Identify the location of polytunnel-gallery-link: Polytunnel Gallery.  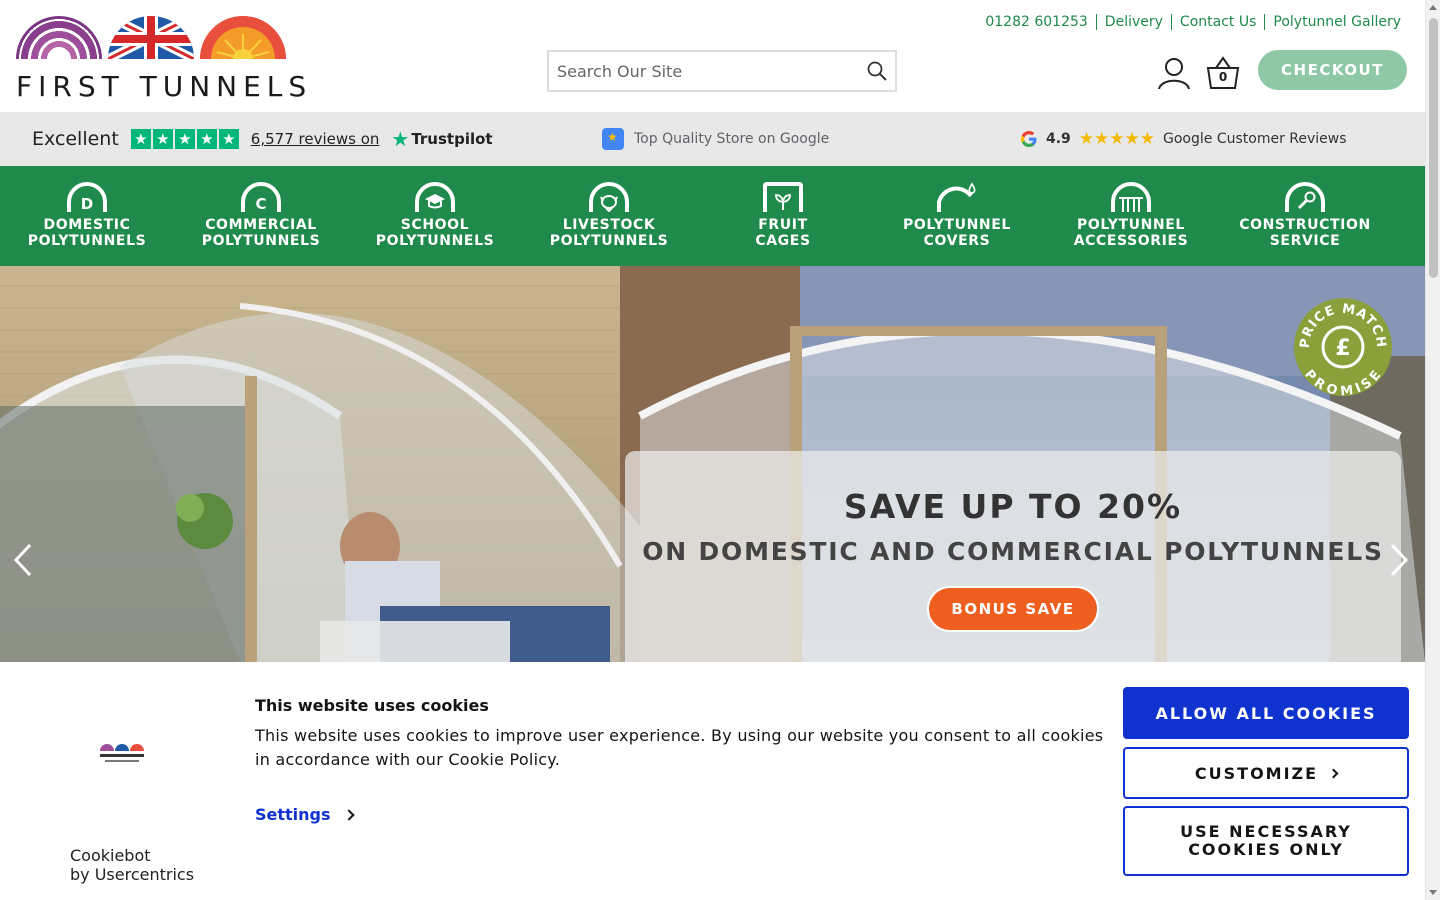
(1336, 22).